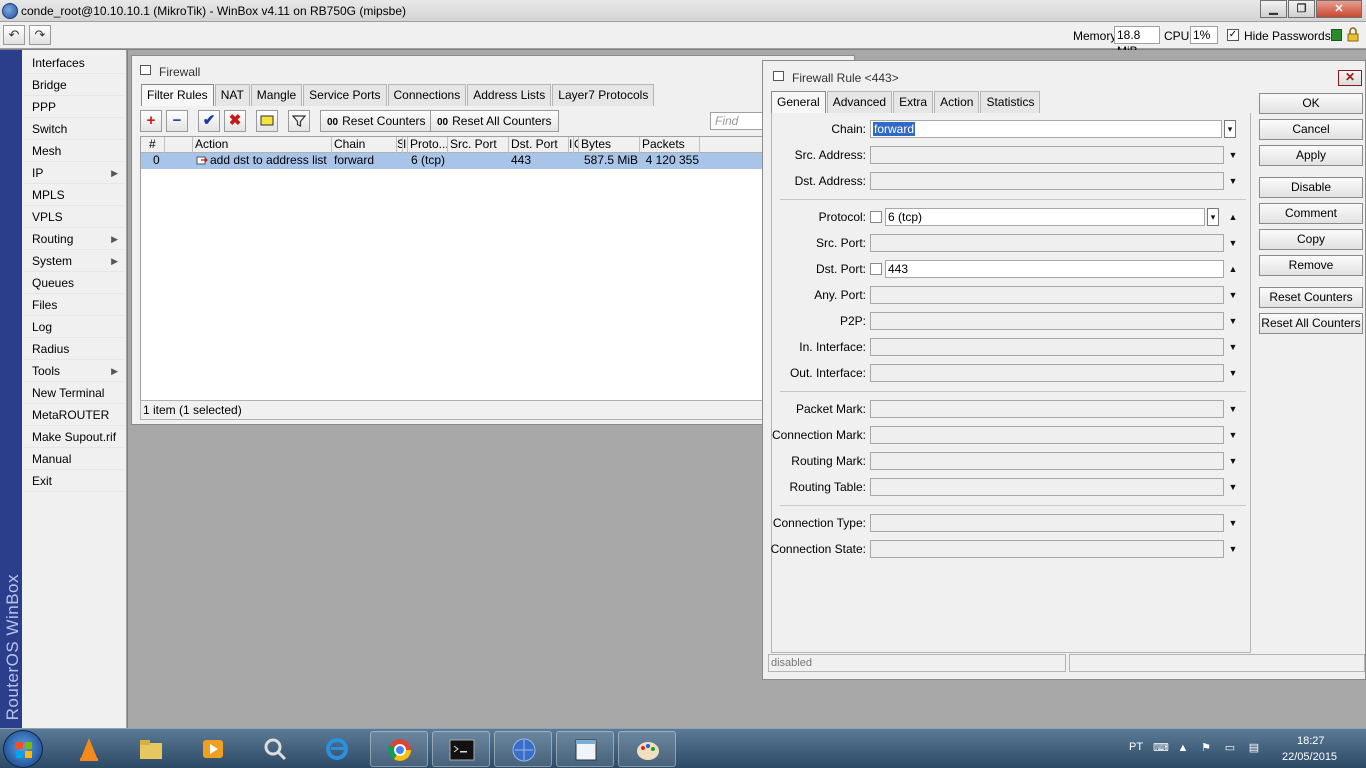 This screenshot has width=1366, height=768. What do you see at coordinates (74, 393) in the screenshot?
I see `menu-item-new-terminal: New Terminal` at bounding box center [74, 393].